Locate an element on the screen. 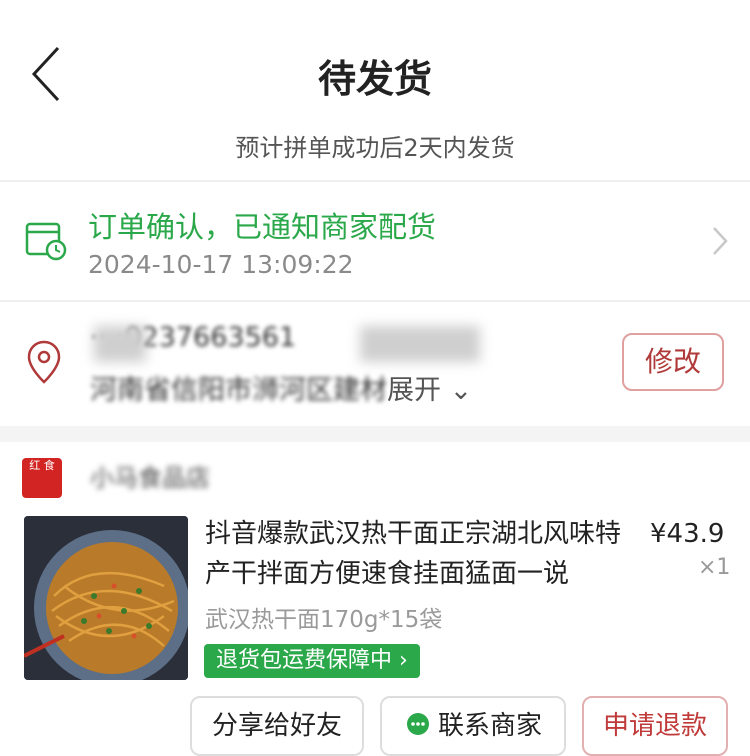 The image size is (750, 756). contact-label: 联系商家 is located at coordinates (489, 726).